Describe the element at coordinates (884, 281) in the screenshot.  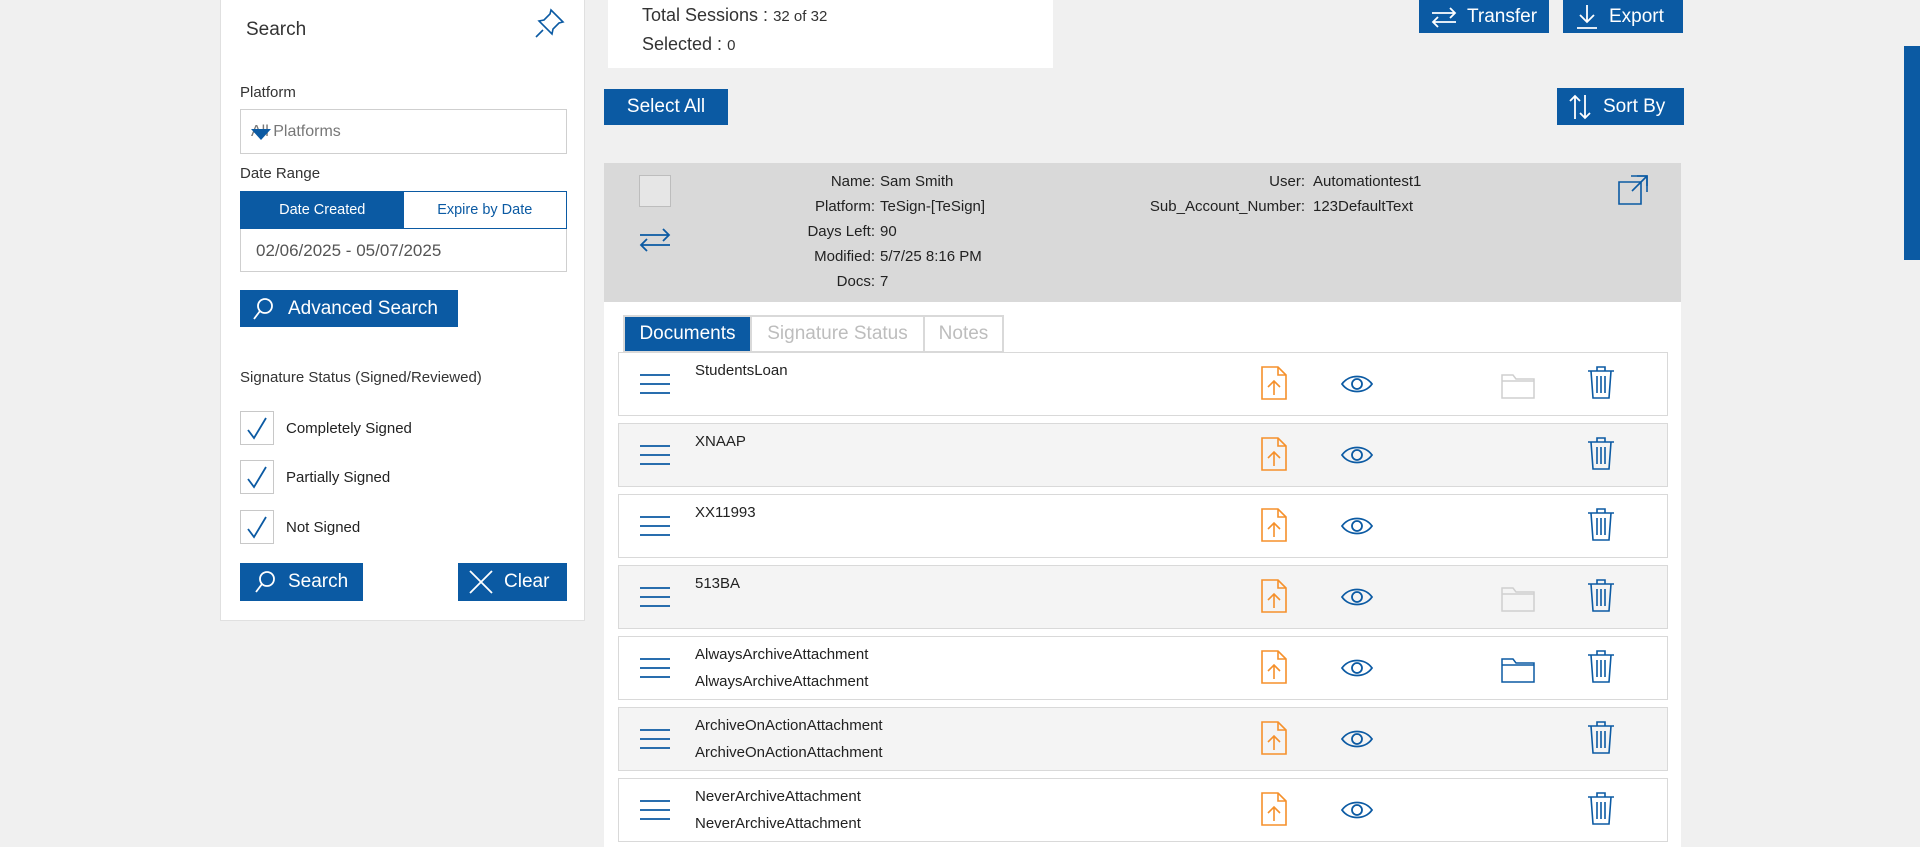
I see `docs-value: 7` at that location.